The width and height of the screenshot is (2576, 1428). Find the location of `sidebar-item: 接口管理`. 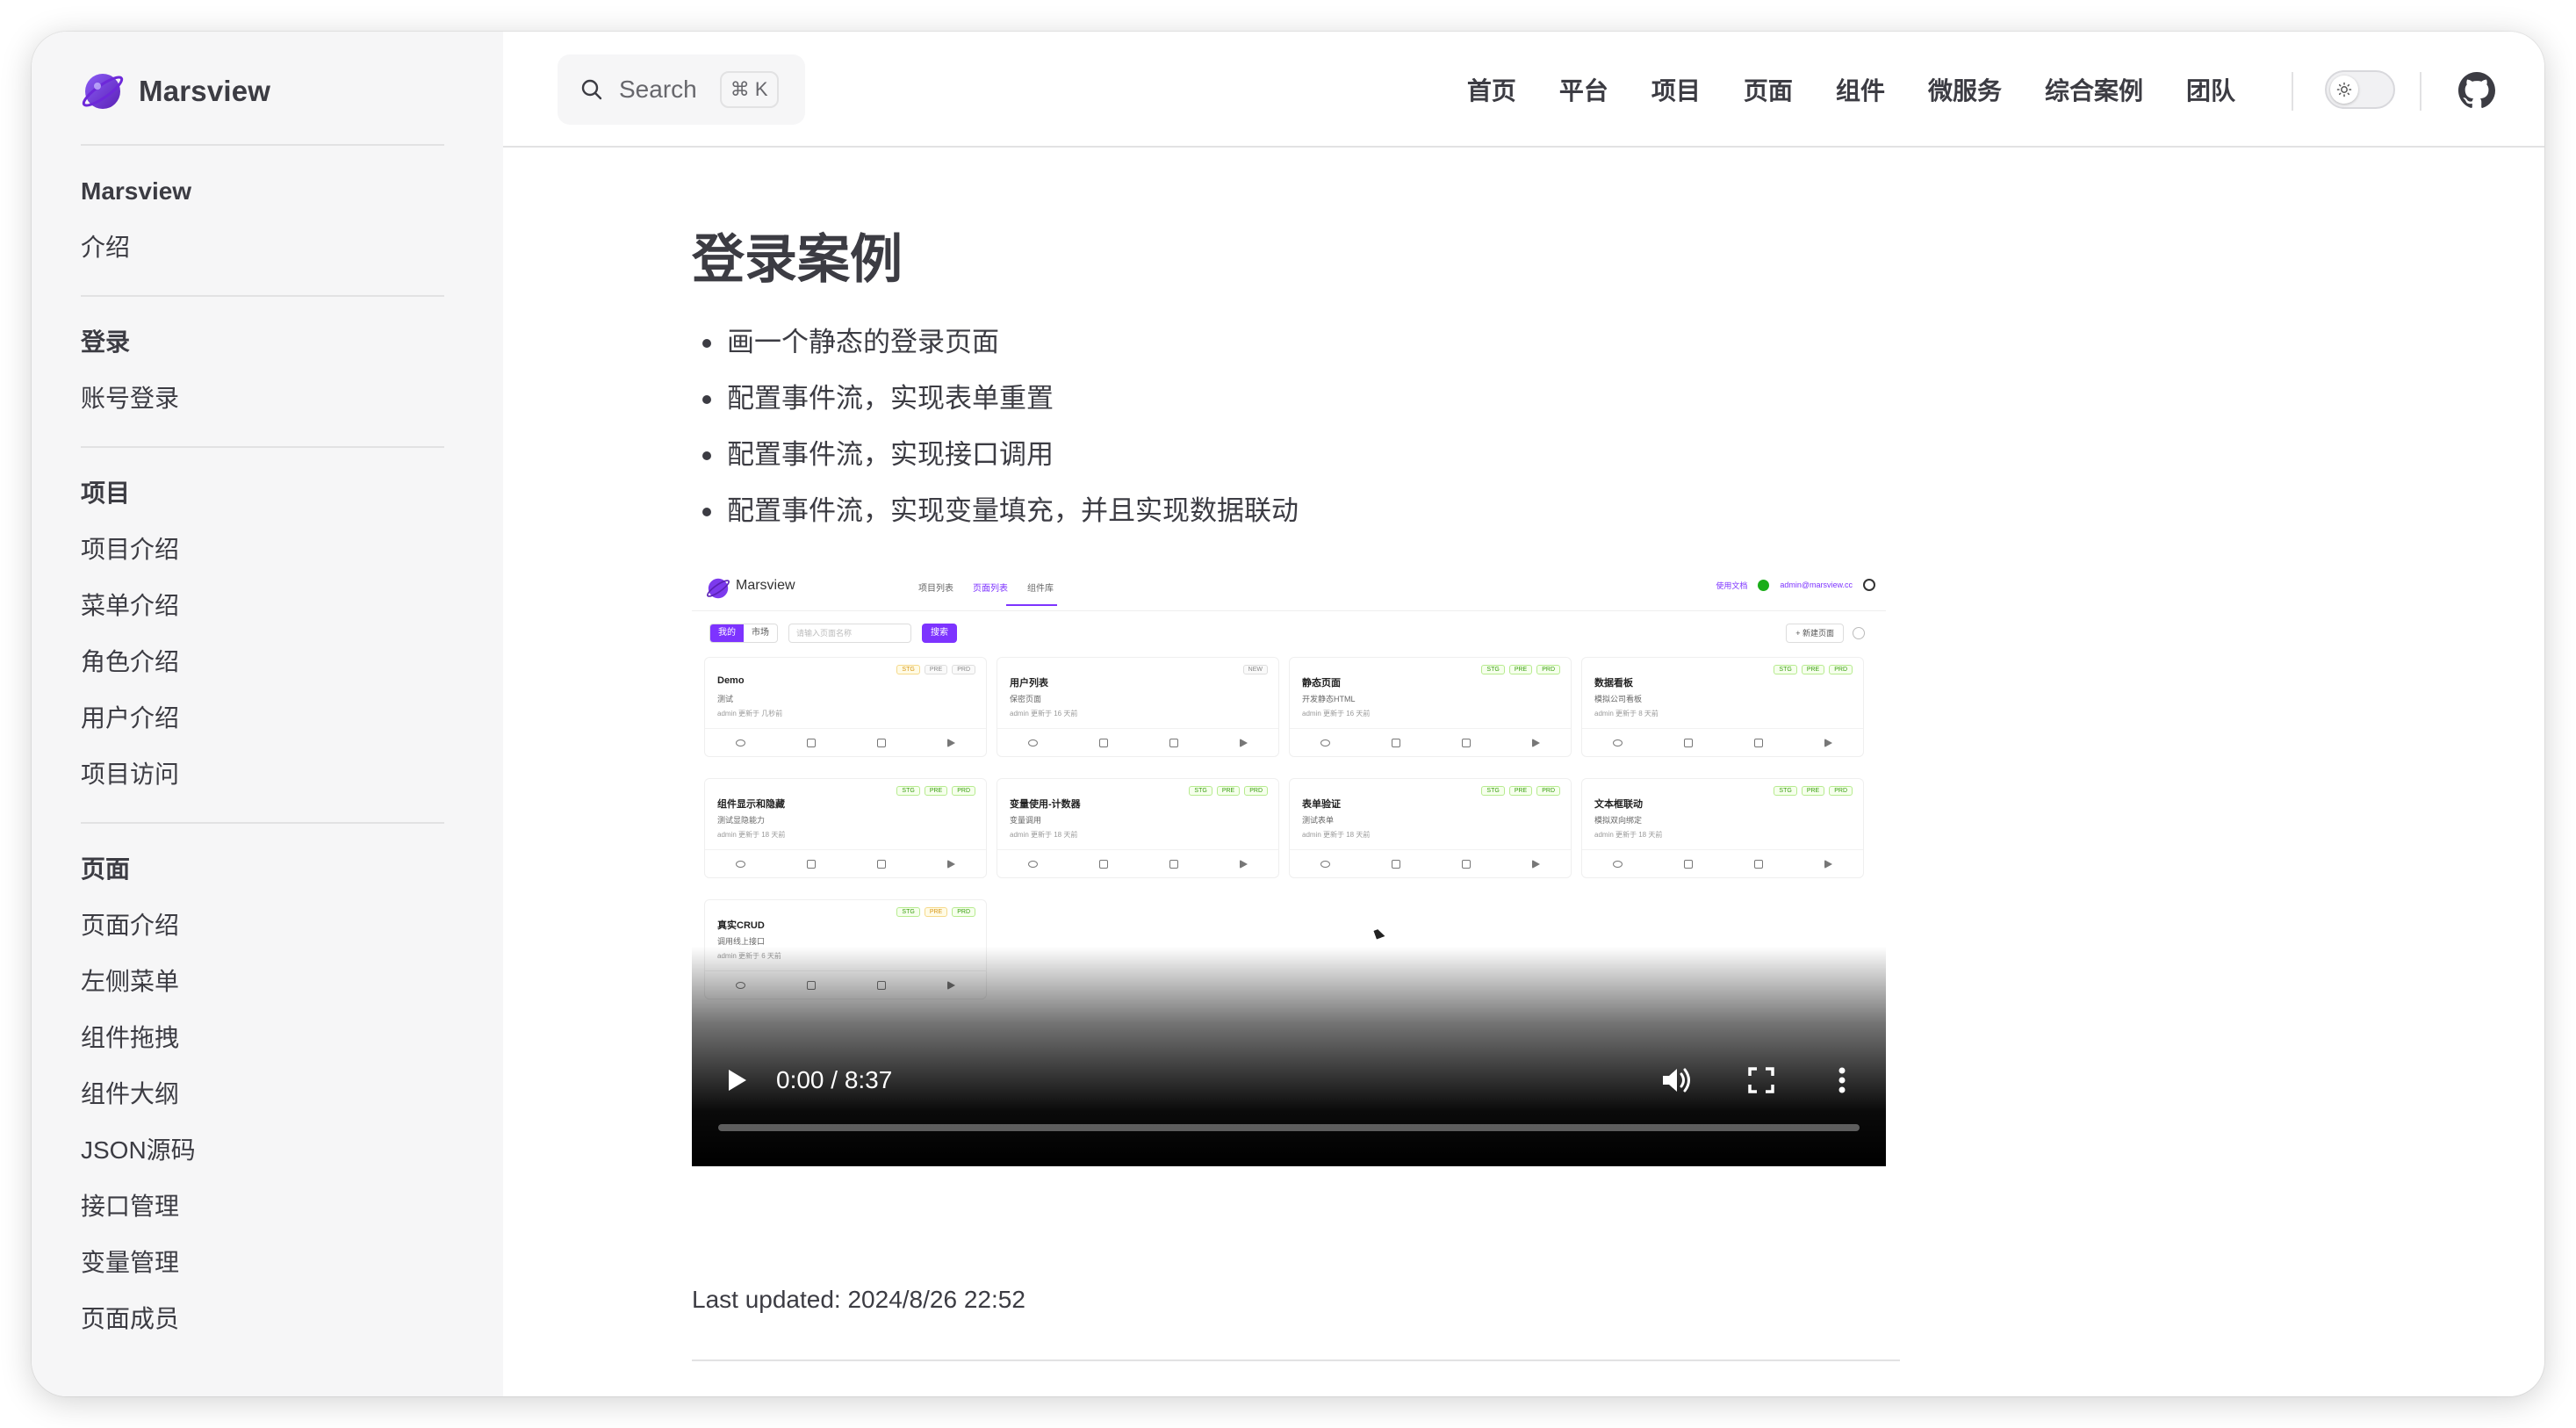

sidebar-item: 接口管理 is located at coordinates (262, 1206).